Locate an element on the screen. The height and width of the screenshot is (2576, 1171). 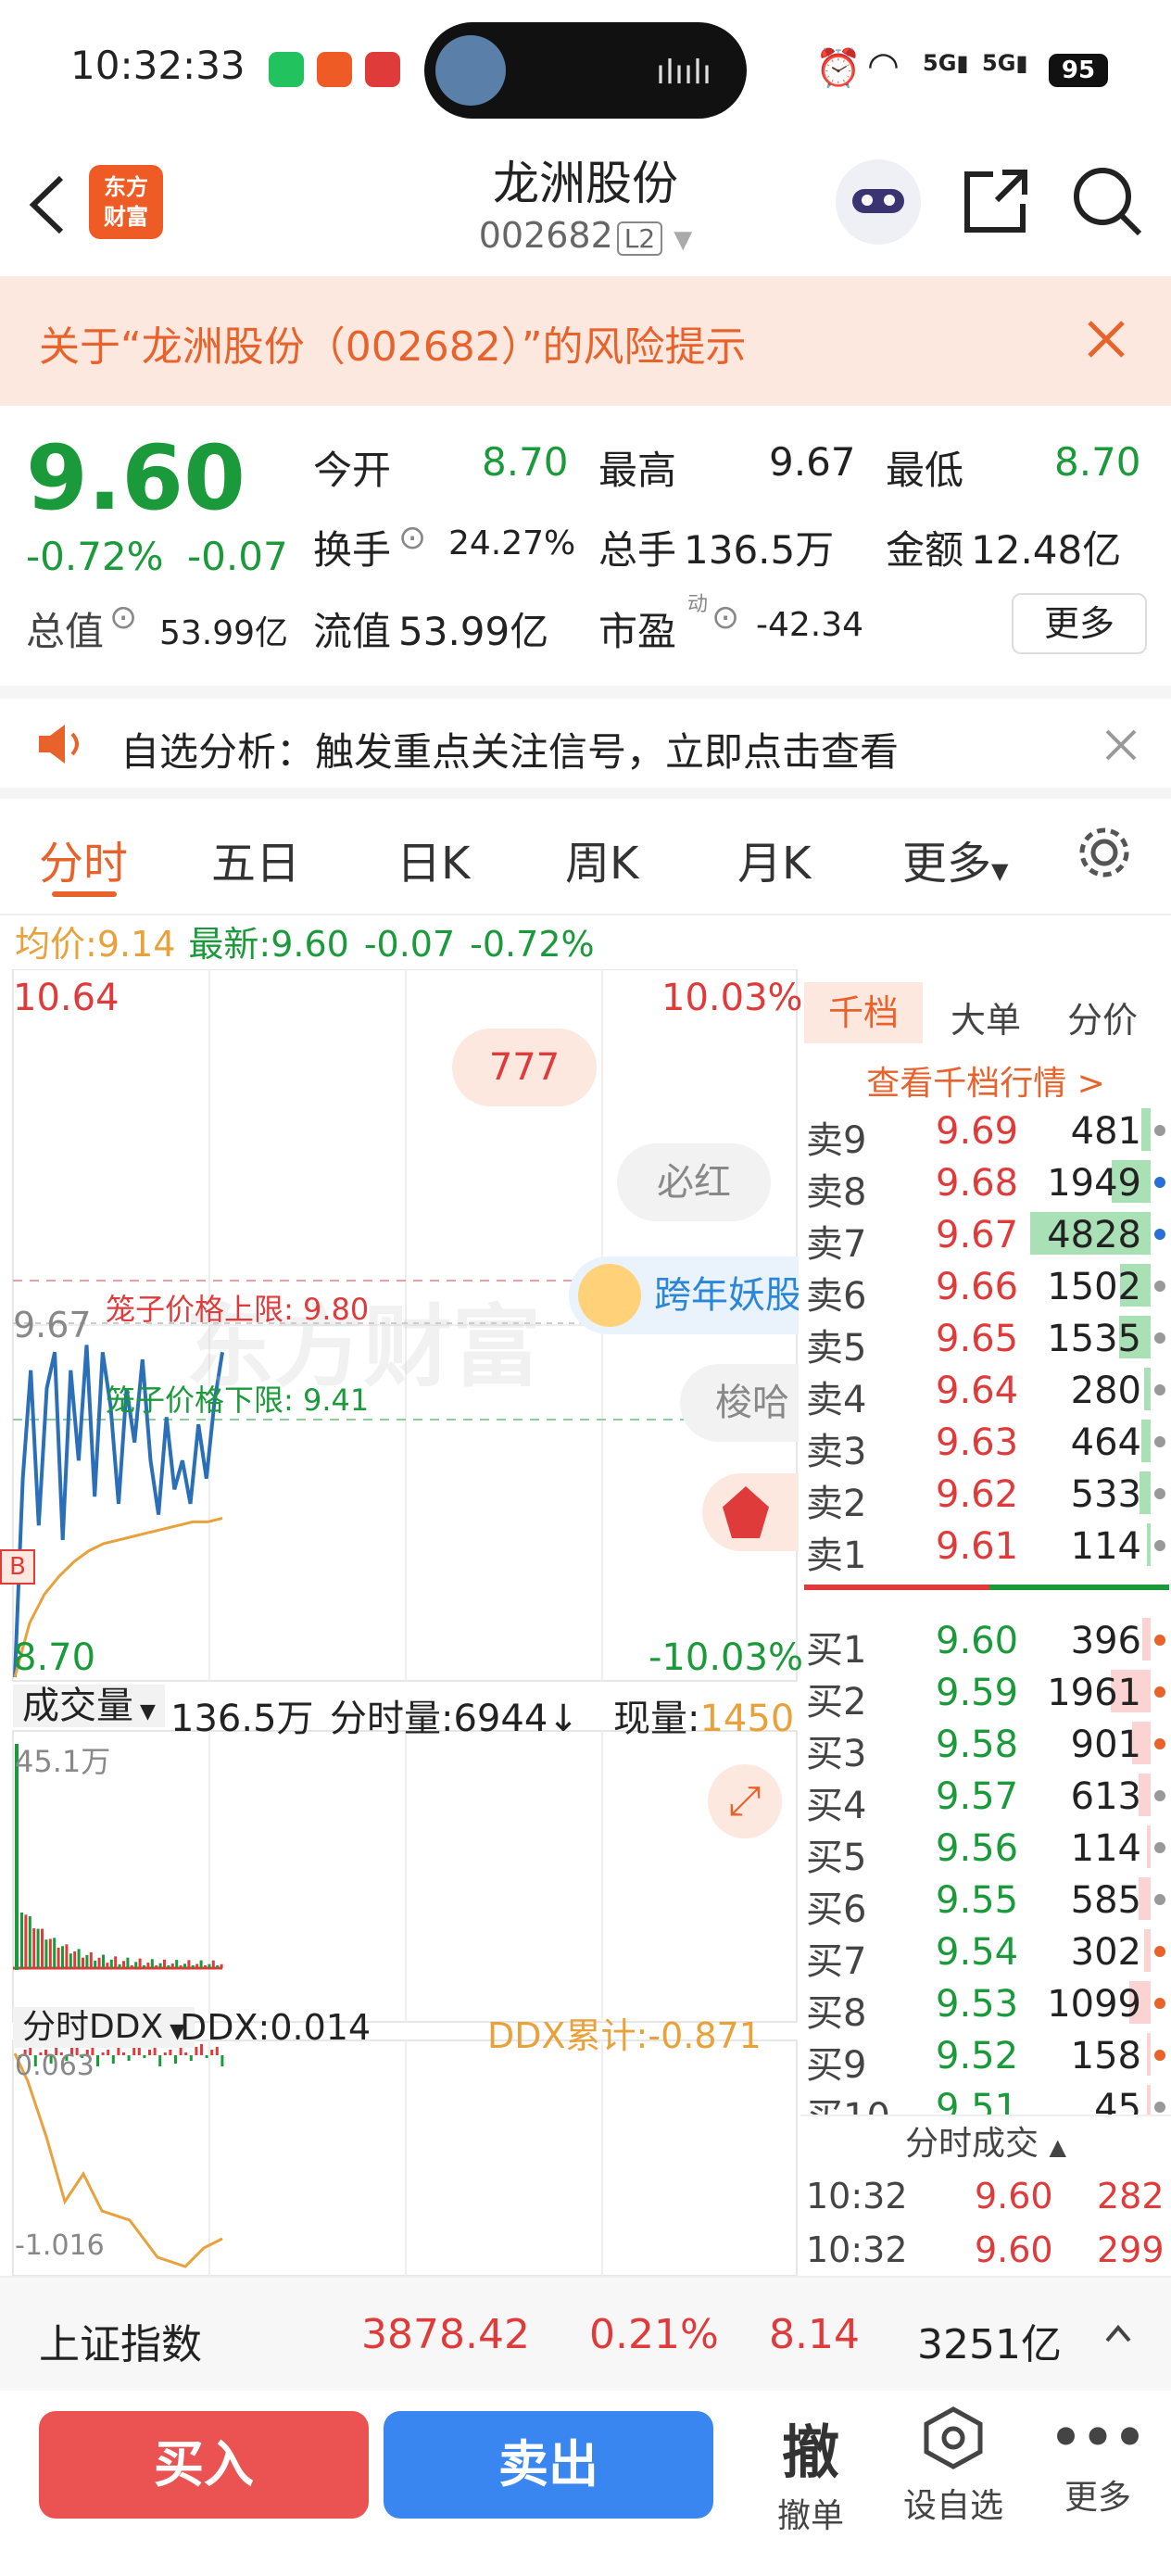
share-icon is located at coordinates (995, 202).